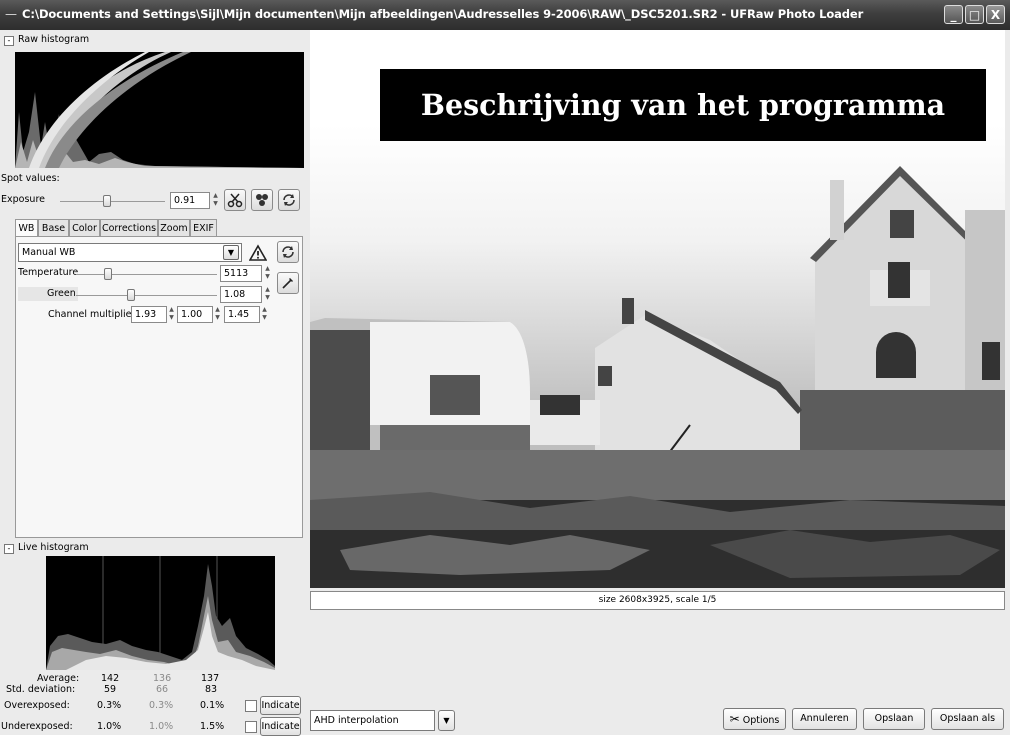 The height and width of the screenshot is (736, 1010). I want to click on live-histogram, so click(160, 613).